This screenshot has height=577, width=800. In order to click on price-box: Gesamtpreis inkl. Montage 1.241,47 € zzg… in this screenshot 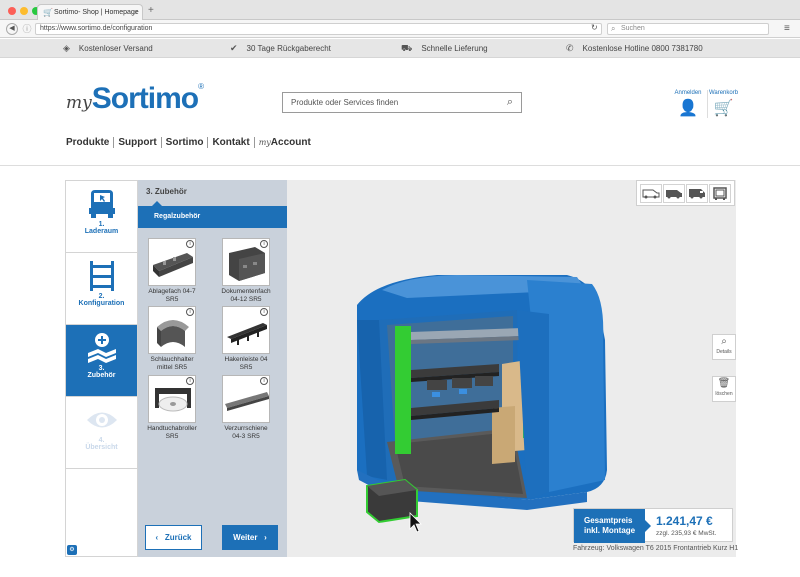, I will do `click(653, 525)`.